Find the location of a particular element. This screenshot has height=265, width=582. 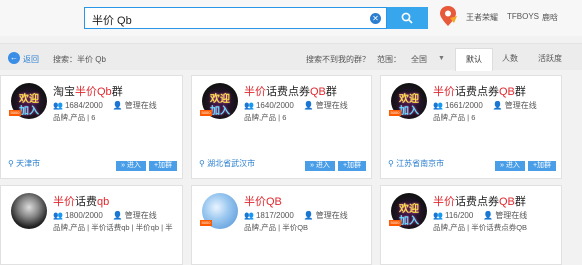

group-tags: 品牌,产品 | 半价话费qb | 半价qb | 半 is located at coordinates (113, 227).